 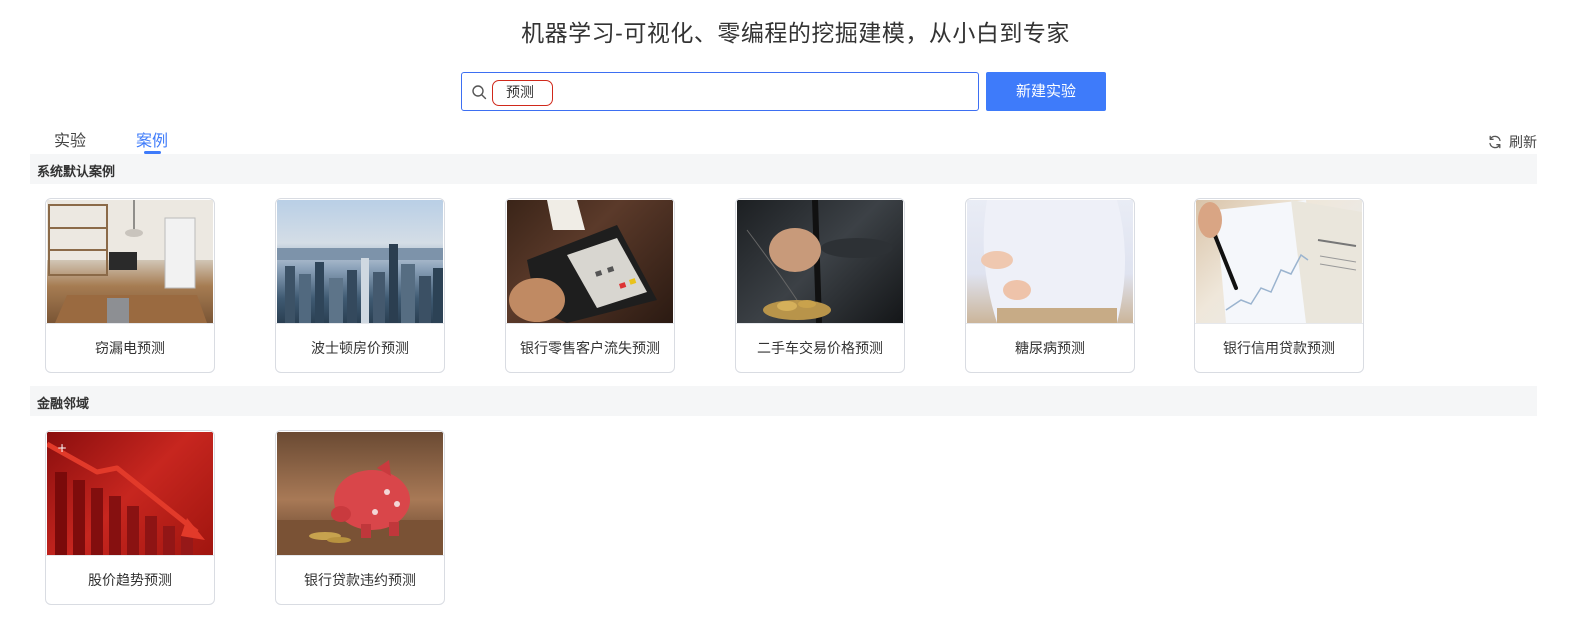 I want to click on case-card-stock-trend: + 股价趋势预测, so click(x=130, y=517).